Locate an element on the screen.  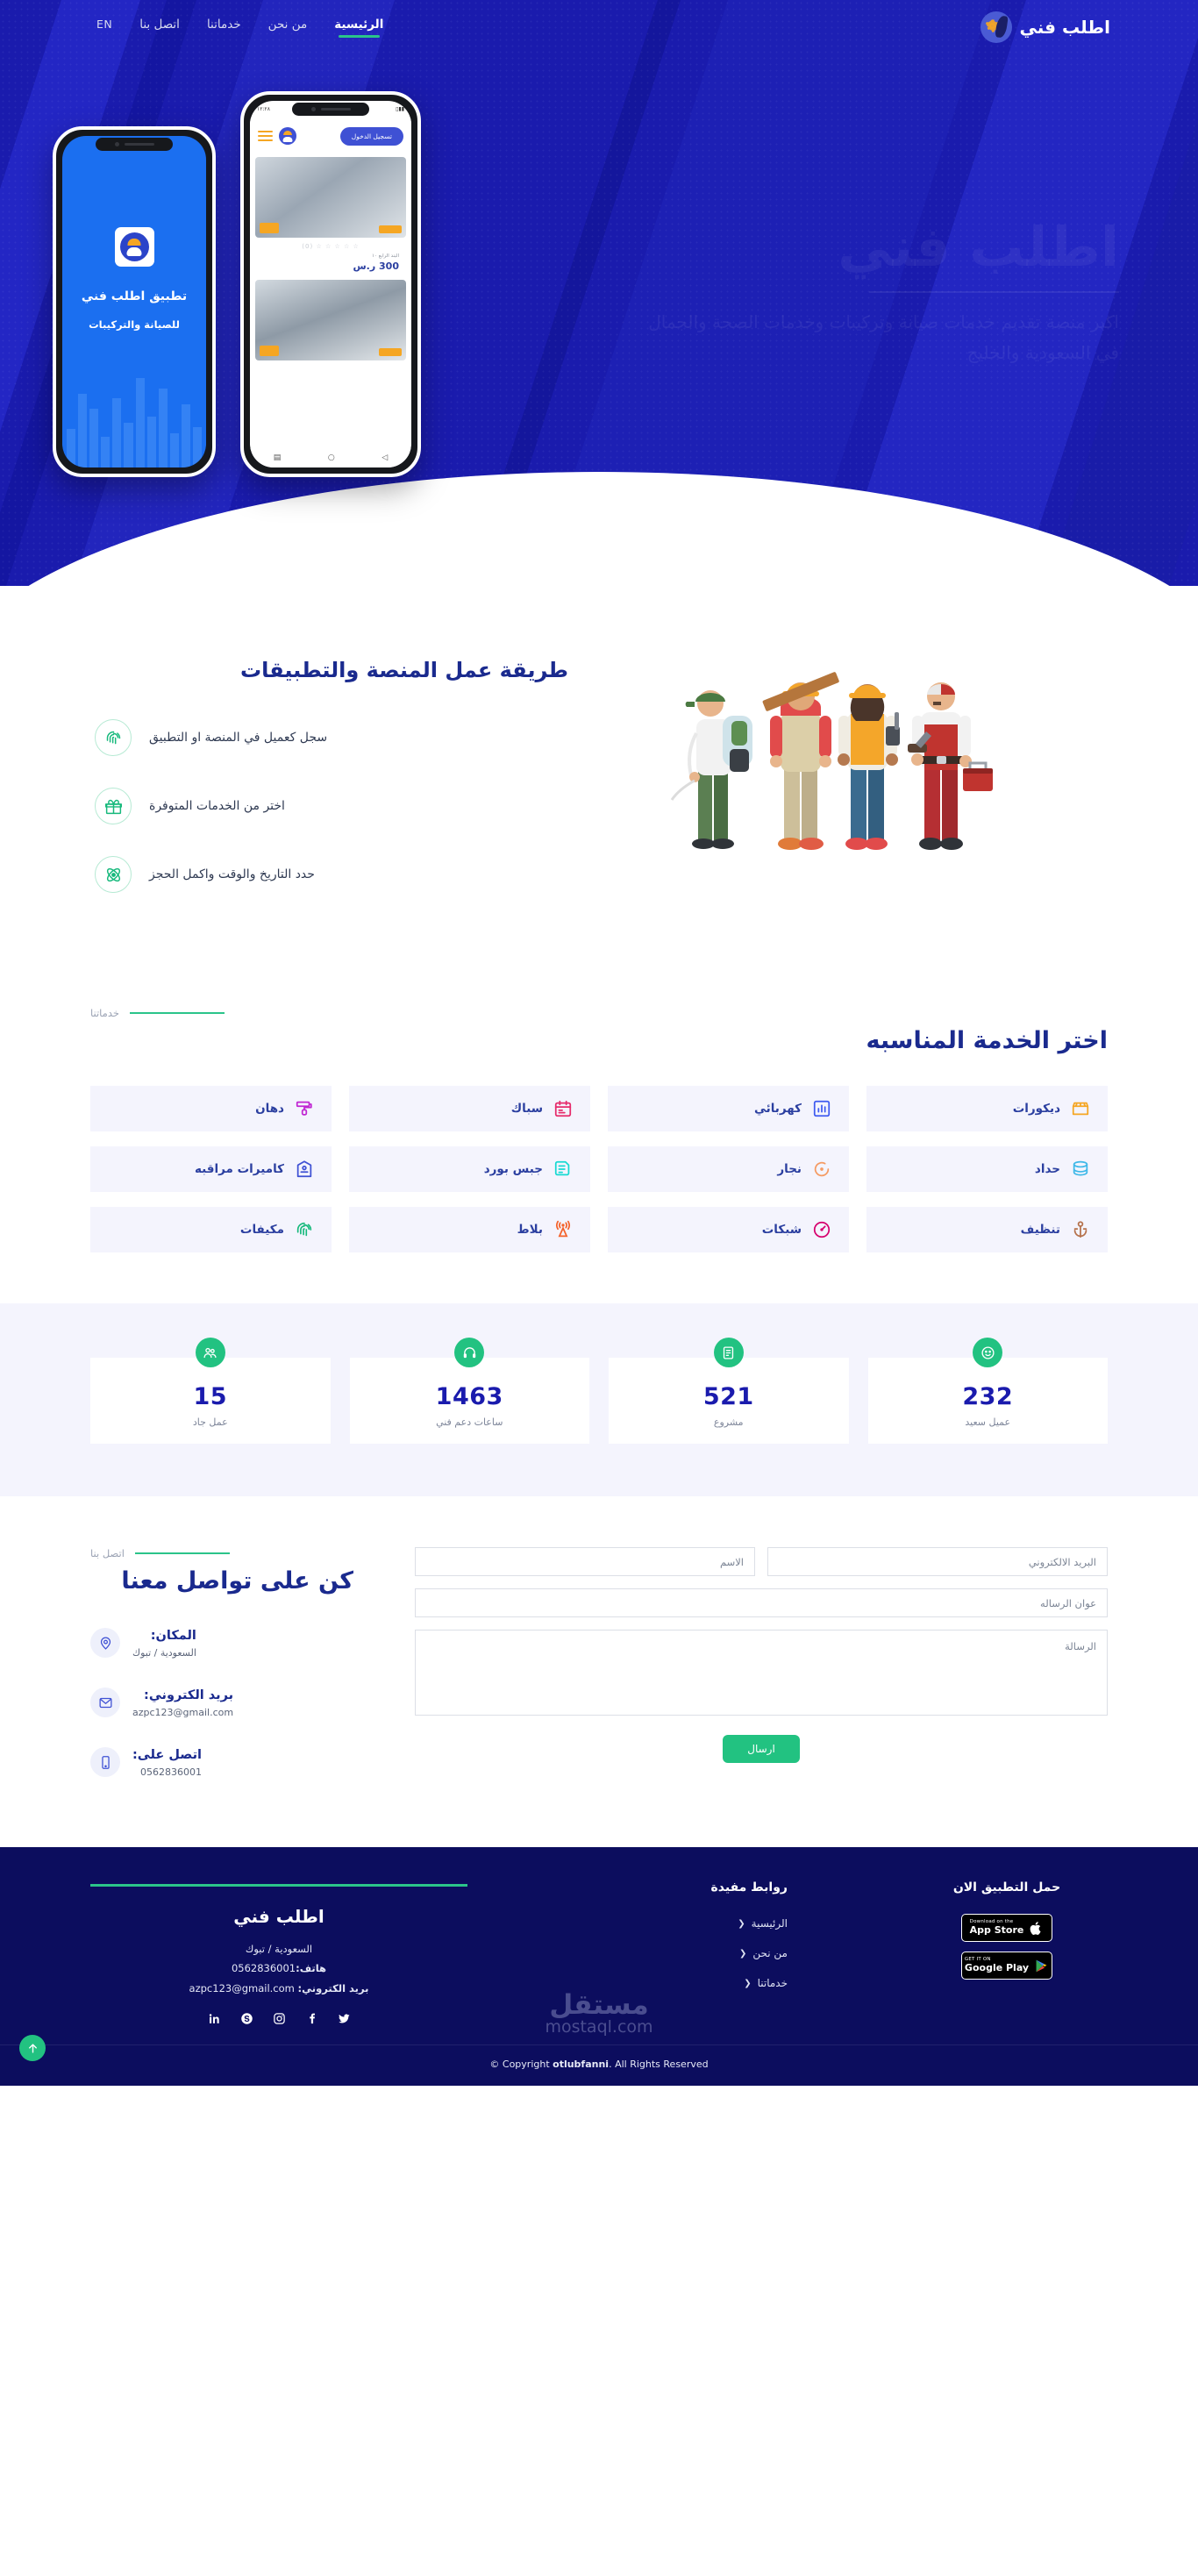
message-field is located at coordinates (762, 1673).